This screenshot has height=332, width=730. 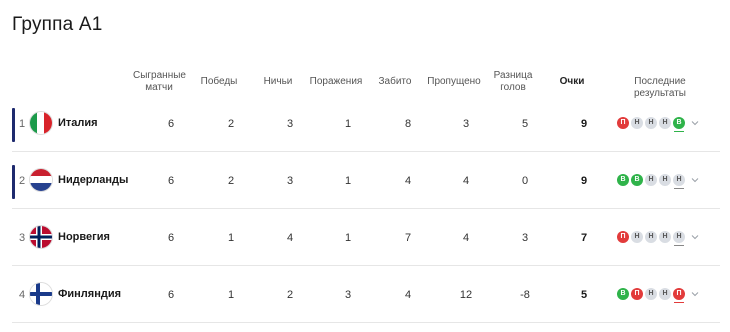 I want to click on header-form: Последние результаты, so click(x=660, y=87).